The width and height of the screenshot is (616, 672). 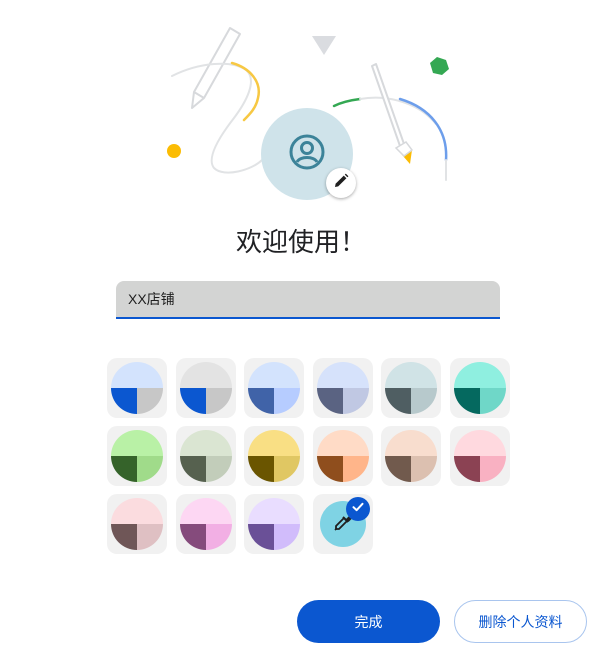 I want to click on person-circle-icon, so click(x=307, y=154).